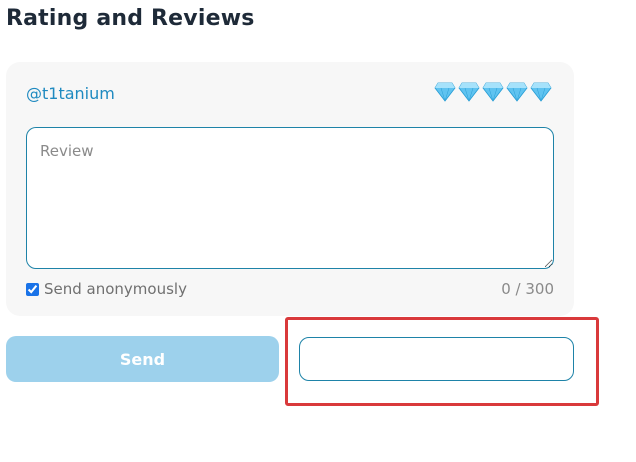  What do you see at coordinates (527, 289) in the screenshot?
I see `character-count: 0 / 300` at bounding box center [527, 289].